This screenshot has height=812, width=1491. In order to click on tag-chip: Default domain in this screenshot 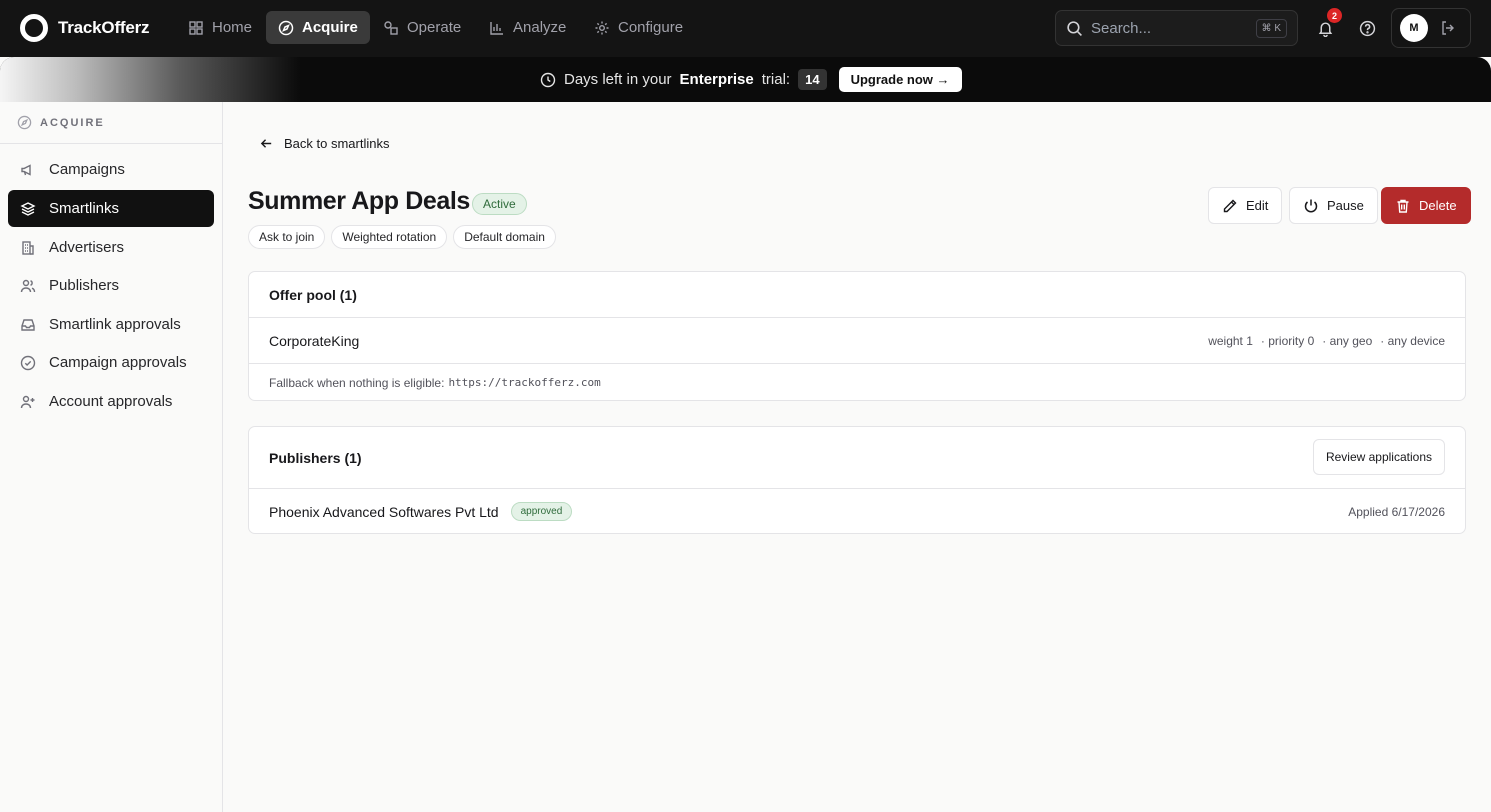, I will do `click(504, 237)`.